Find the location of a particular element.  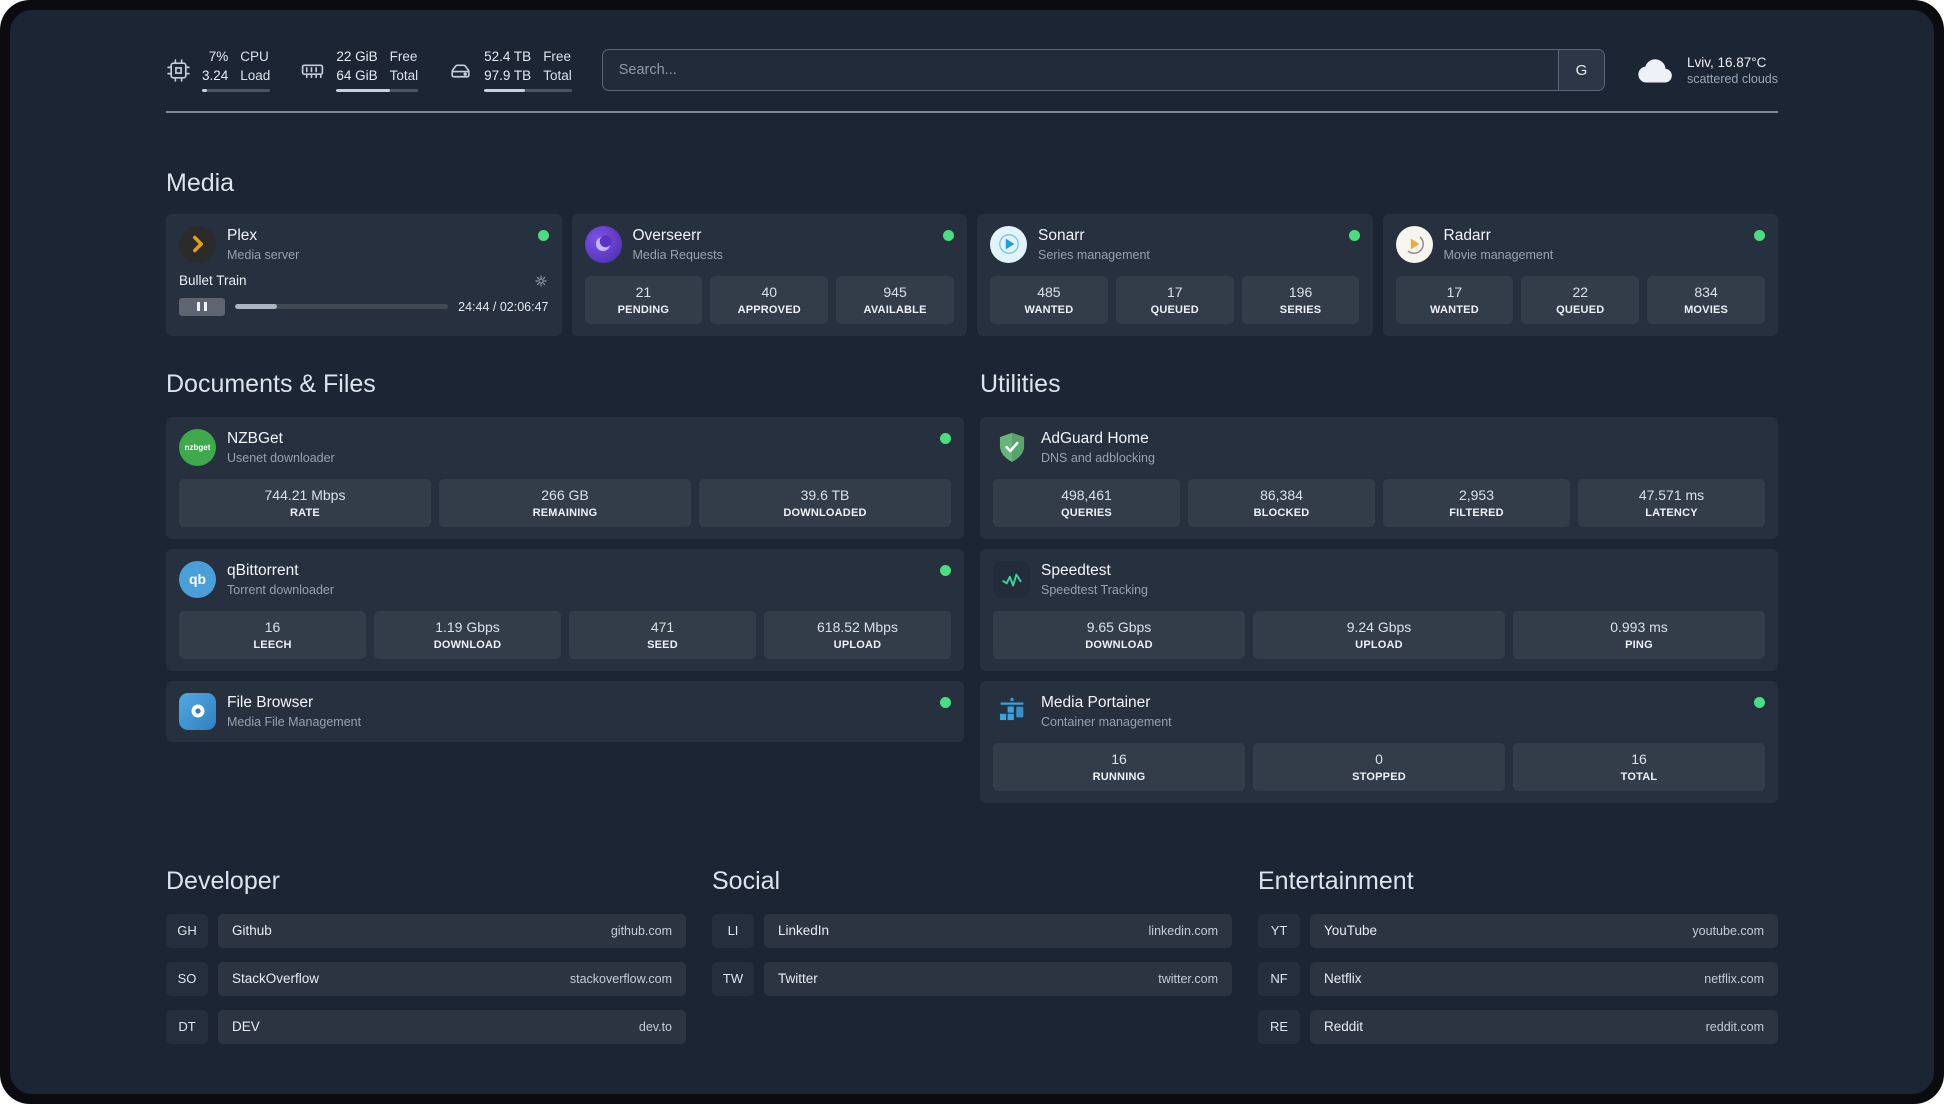

cpu-widget: 7% CPU 3.24 Load is located at coordinates (218, 70).